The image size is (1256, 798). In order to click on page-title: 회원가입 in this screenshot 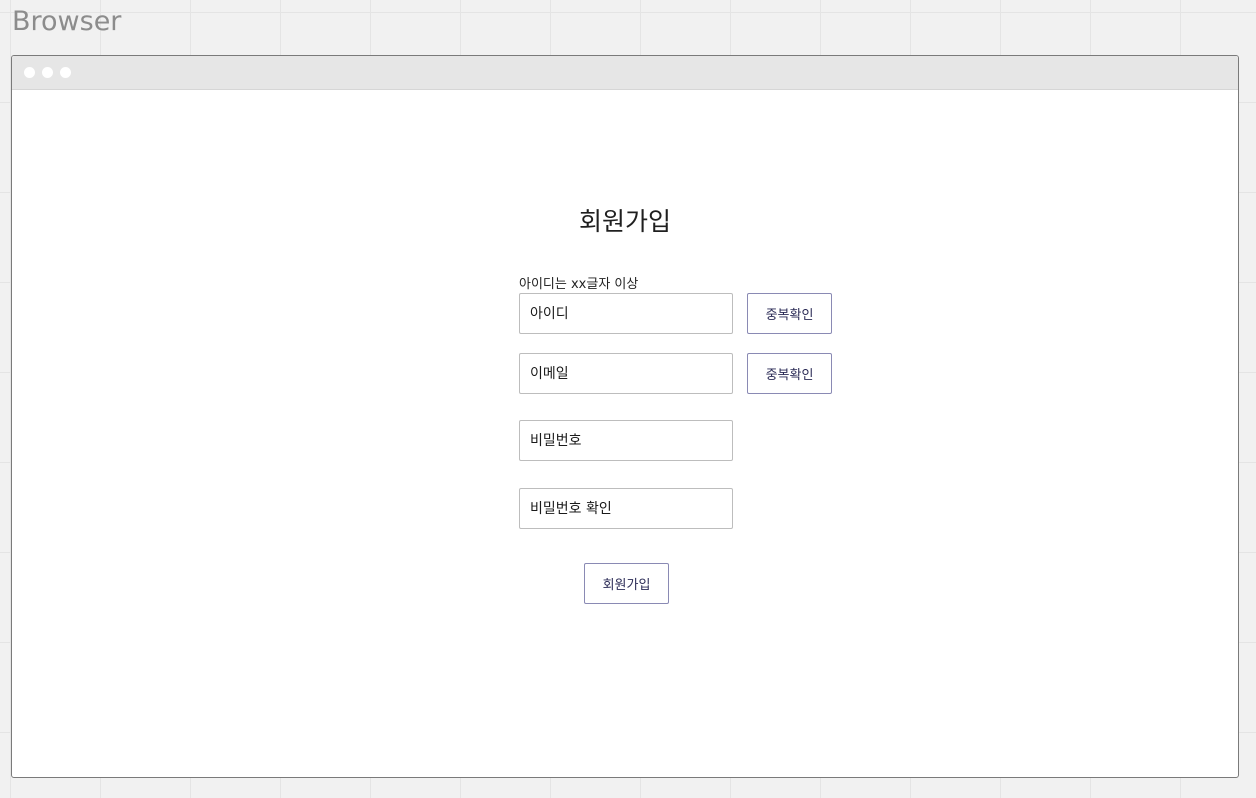, I will do `click(625, 221)`.